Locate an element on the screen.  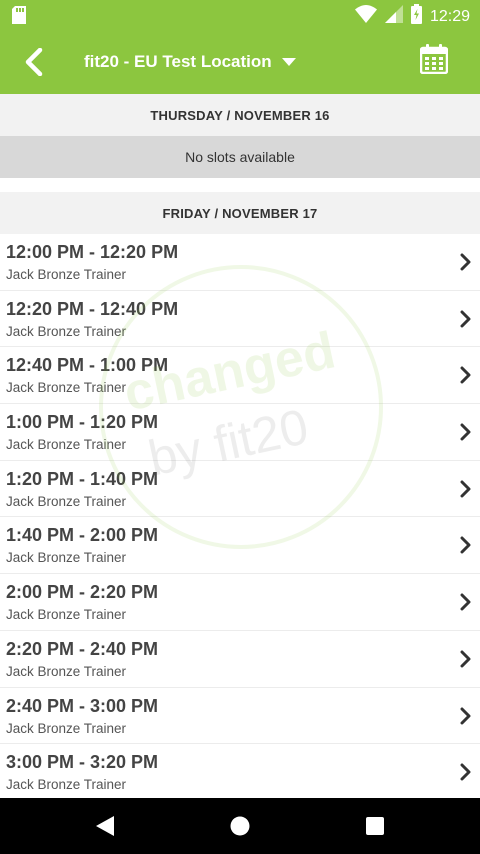
wifi-icon is located at coordinates (365, 16).